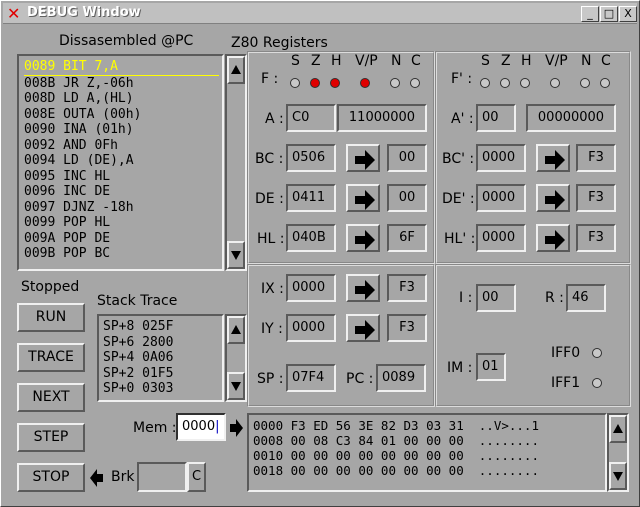 Image resolution: width=640 pixels, height=507 pixels. Describe the element at coordinates (196, 477) in the screenshot. I see `brk-clear-button: C` at that location.